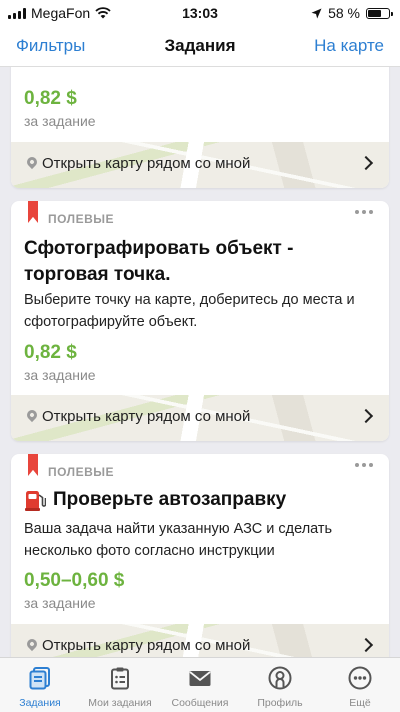  What do you see at coordinates (74, 580) in the screenshot?
I see `task-price: 0,50–0,60 $` at bounding box center [74, 580].